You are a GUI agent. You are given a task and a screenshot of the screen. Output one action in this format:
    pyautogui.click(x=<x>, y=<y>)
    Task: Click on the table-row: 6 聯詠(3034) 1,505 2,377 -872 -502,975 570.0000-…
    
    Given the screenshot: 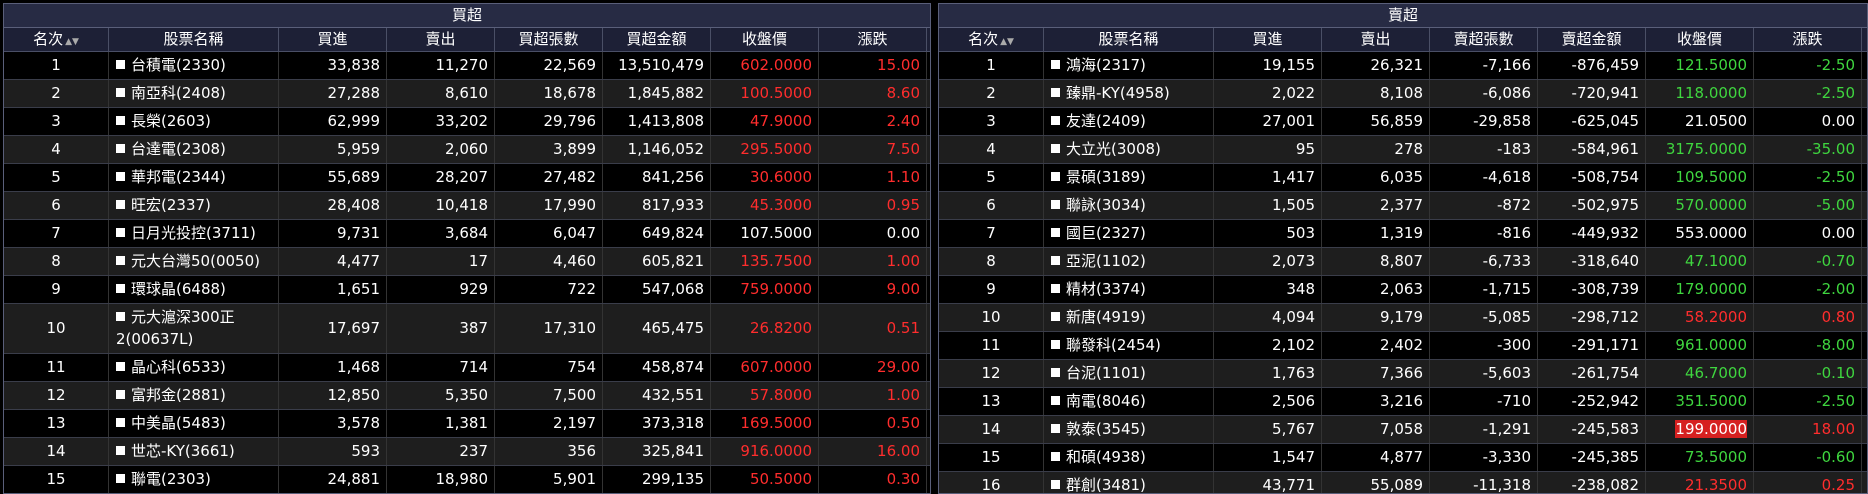 What is the action you would take?
    pyautogui.click(x=1403, y=206)
    